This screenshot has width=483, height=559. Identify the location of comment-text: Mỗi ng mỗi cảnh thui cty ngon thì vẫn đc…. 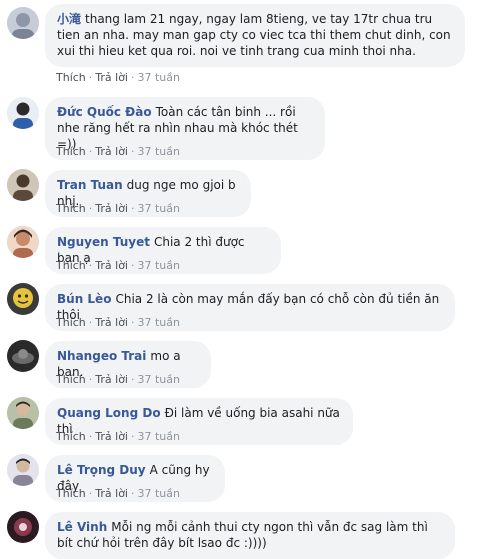
(242, 535).